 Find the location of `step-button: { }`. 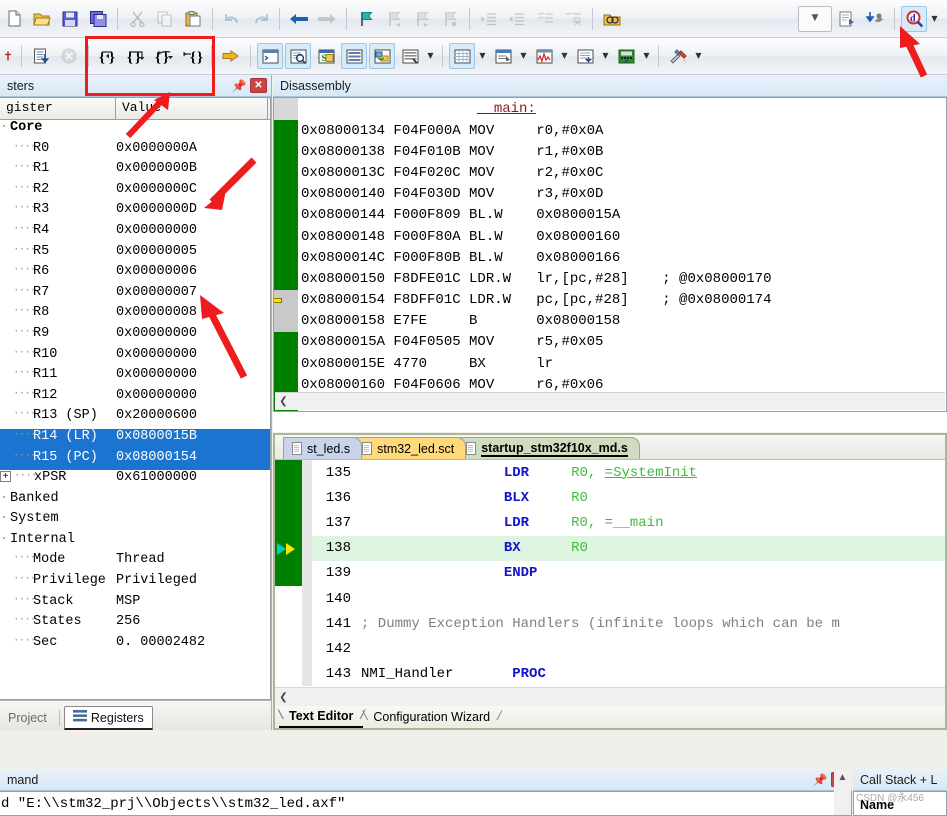

step-button: { } is located at coordinates (108, 56).